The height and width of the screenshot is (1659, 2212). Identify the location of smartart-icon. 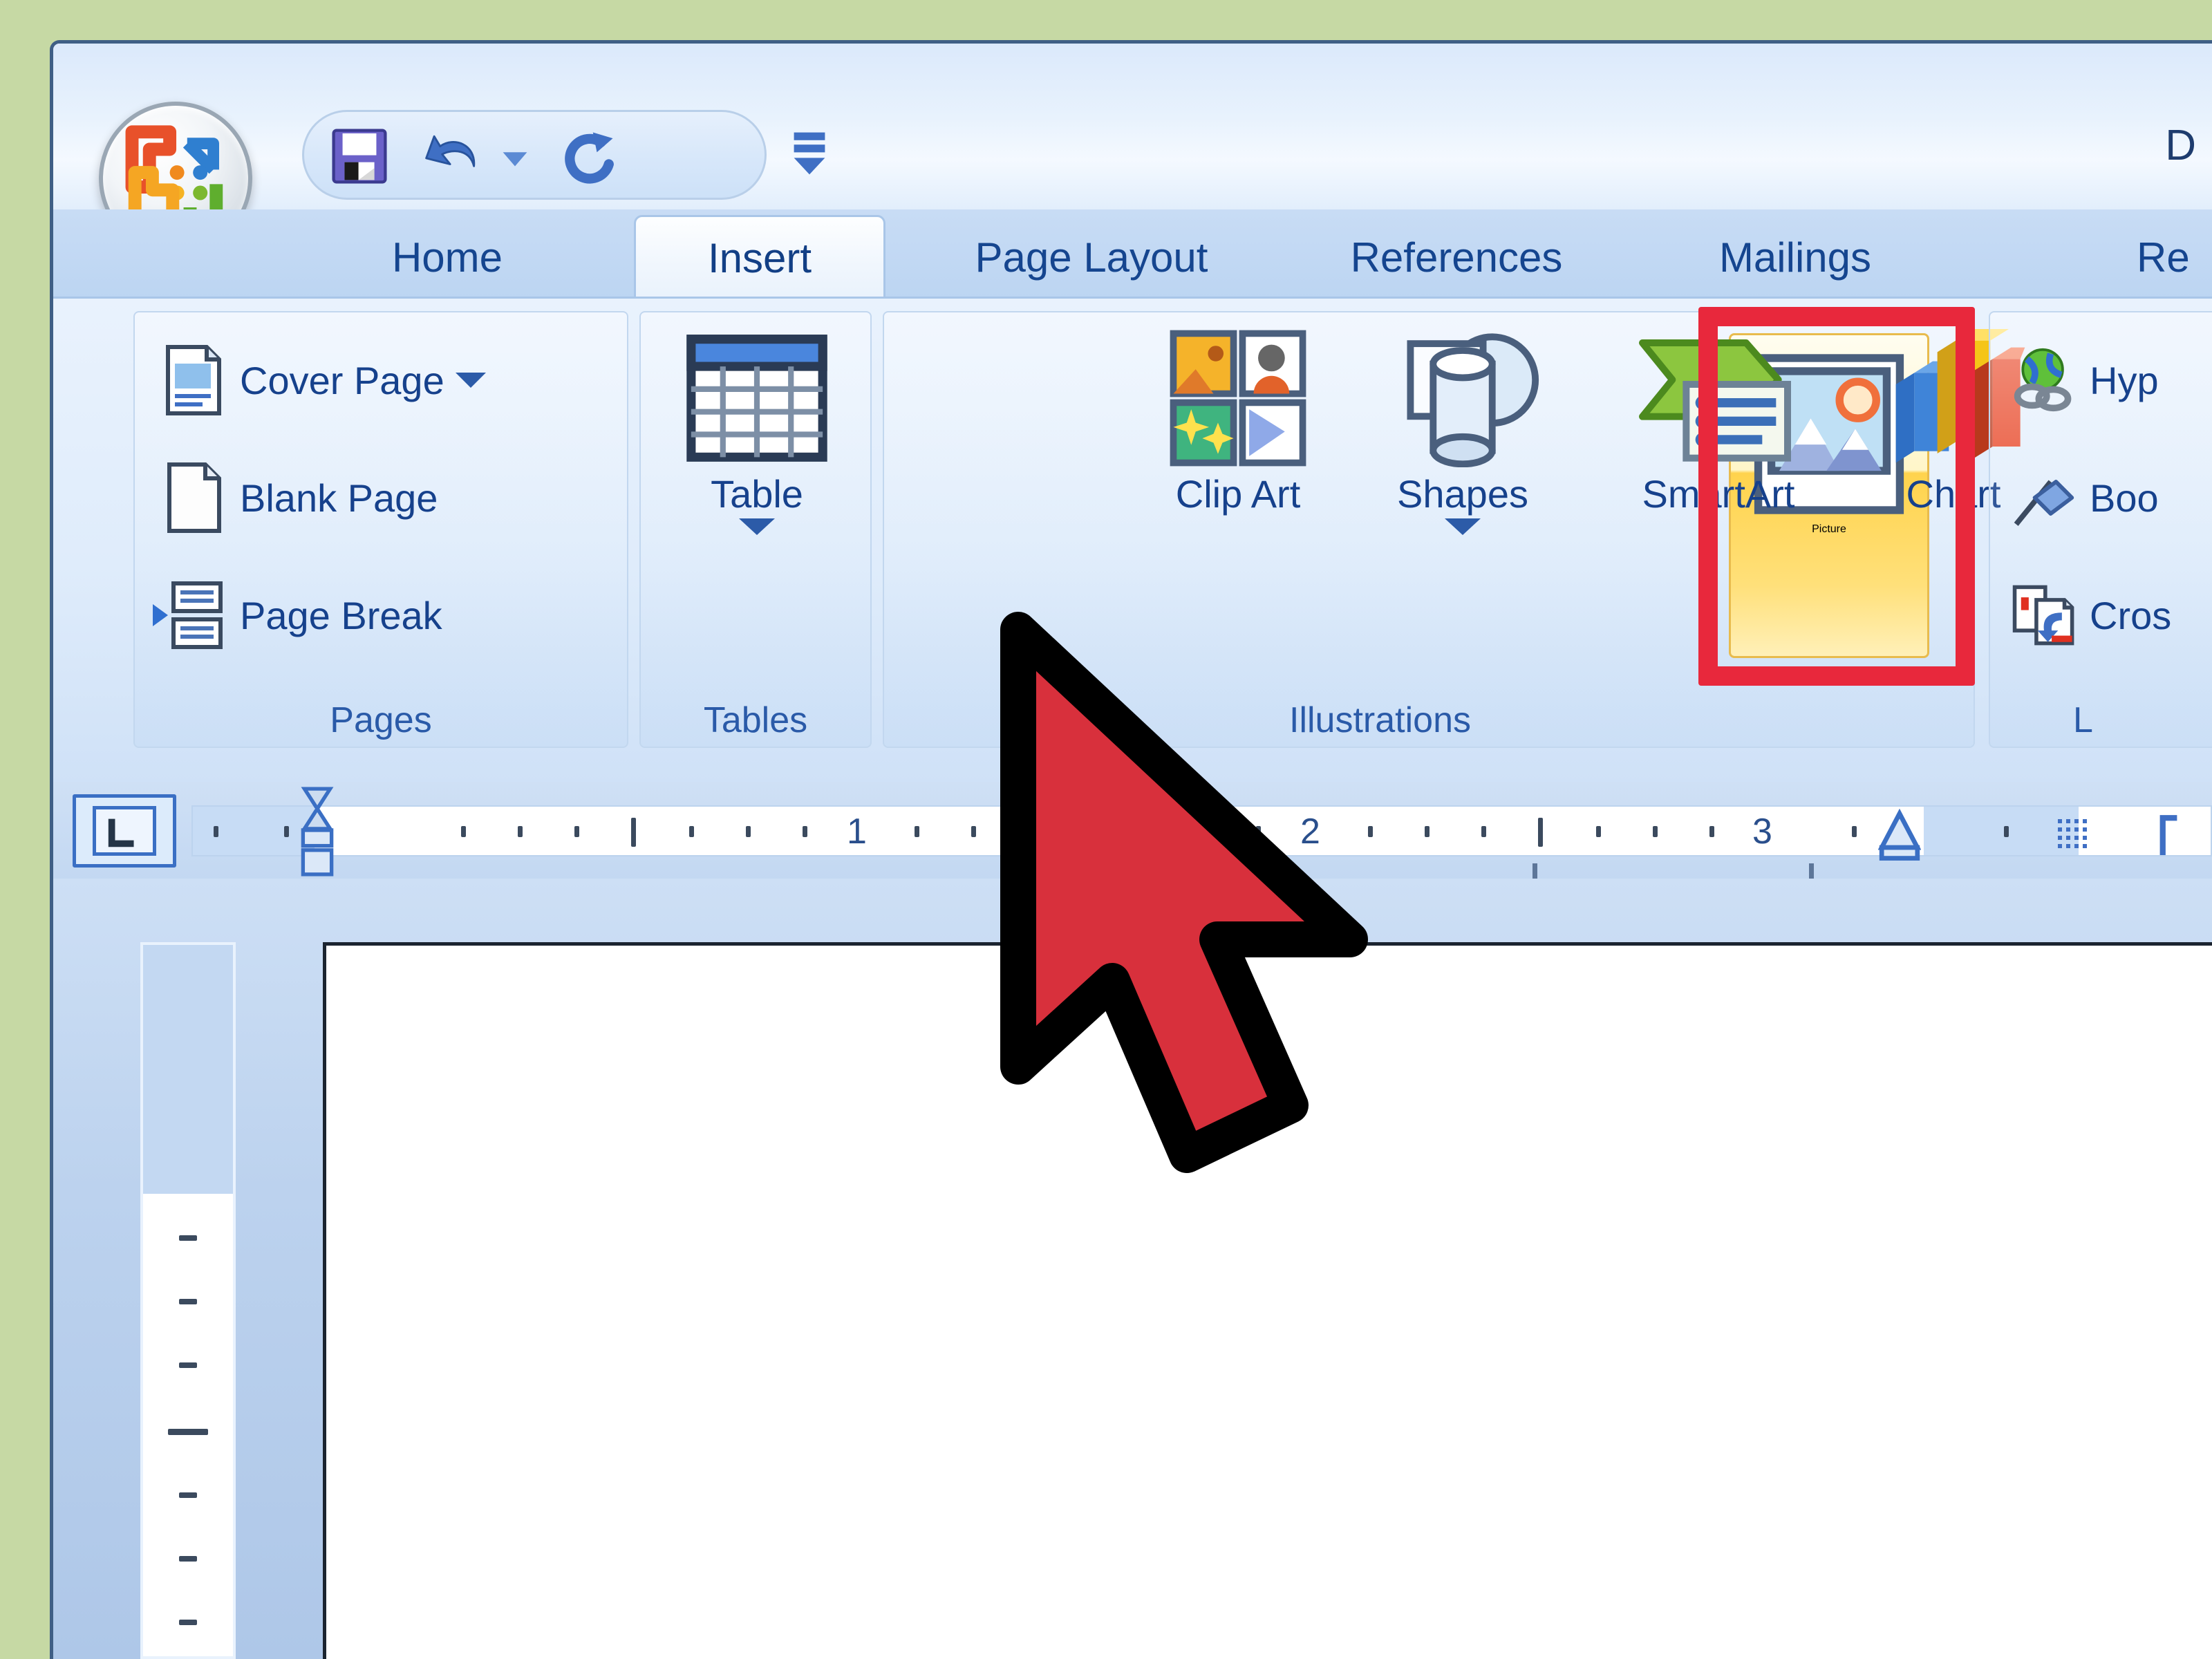
(1718, 398).